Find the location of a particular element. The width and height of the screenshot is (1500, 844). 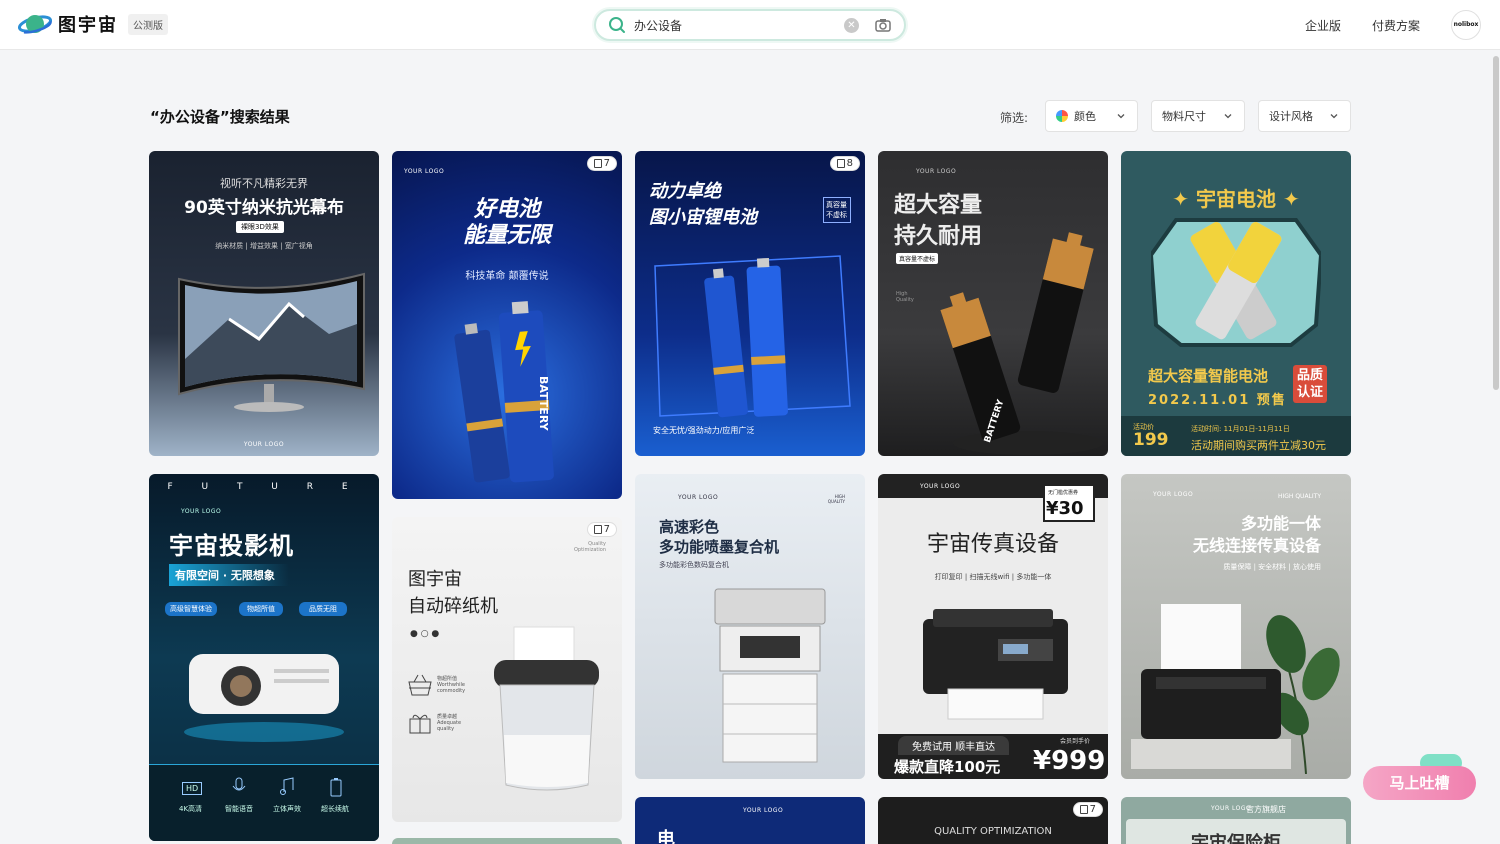

template-card-battery-blue: 7 YOUR LOGO 好电池 能量无限 科技革命 颠覆传说 BATTERY is located at coordinates (507, 325).